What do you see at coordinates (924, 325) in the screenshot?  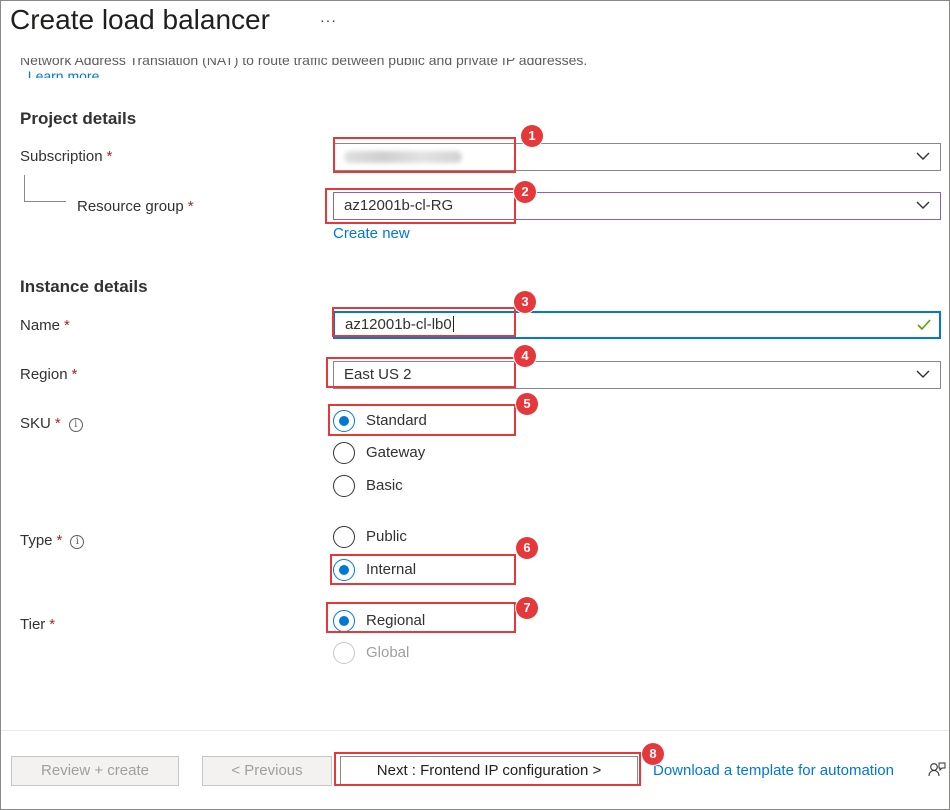 I see `validation-check-icon` at bounding box center [924, 325].